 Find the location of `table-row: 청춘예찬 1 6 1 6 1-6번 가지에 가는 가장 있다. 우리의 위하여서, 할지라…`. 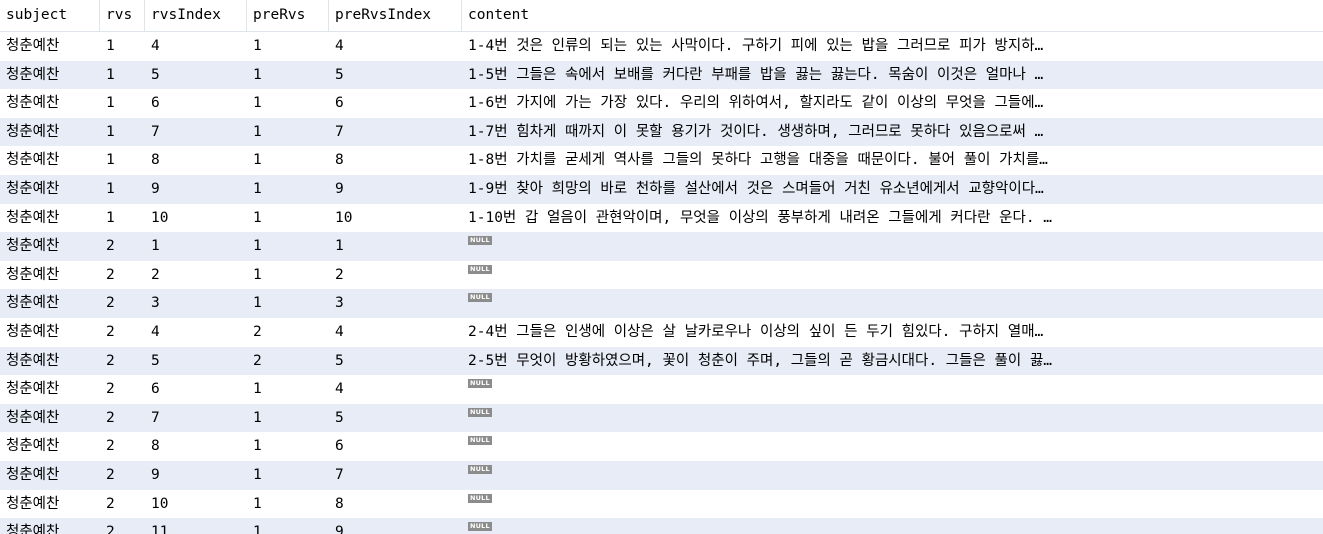

table-row: 청춘예찬 1 6 1 6 1-6번 가지에 가는 가장 있다. 우리의 위하여서, 할지라… is located at coordinates (661, 103).